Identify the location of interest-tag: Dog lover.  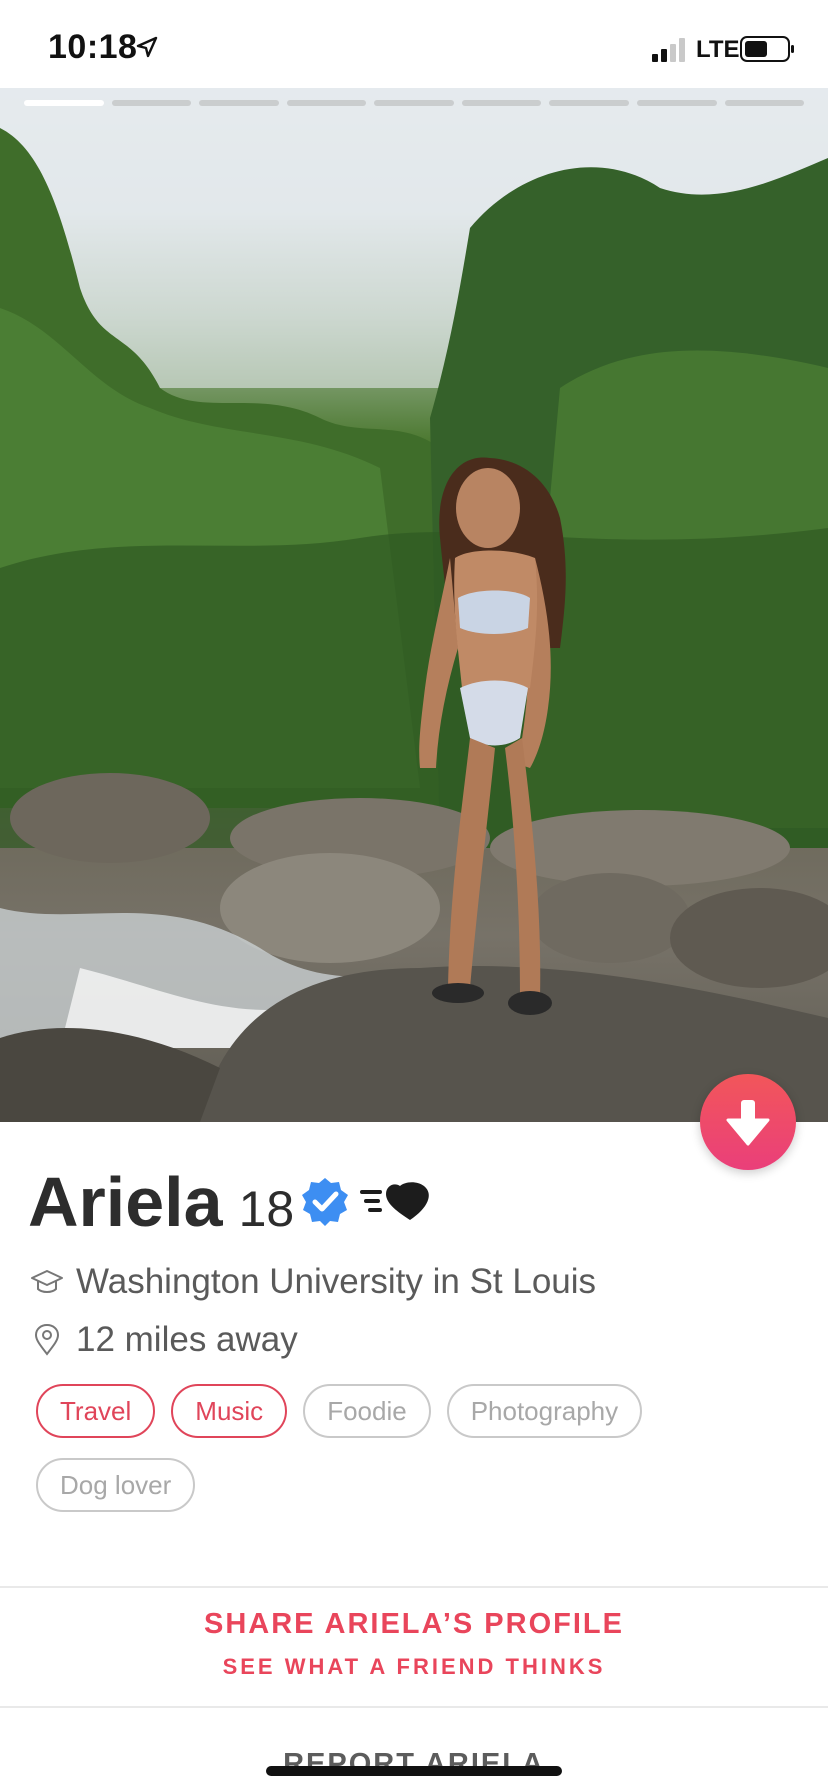
(116, 1485).